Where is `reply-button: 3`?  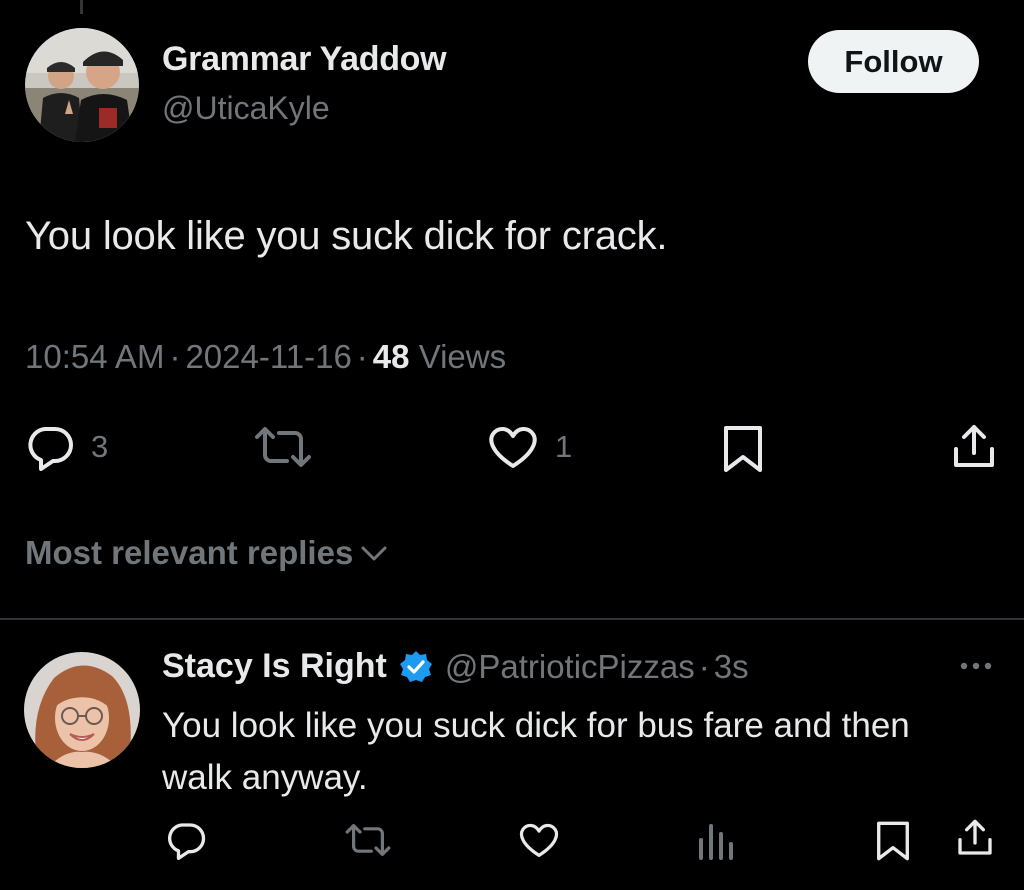
reply-button: 3 is located at coordinates (66, 447).